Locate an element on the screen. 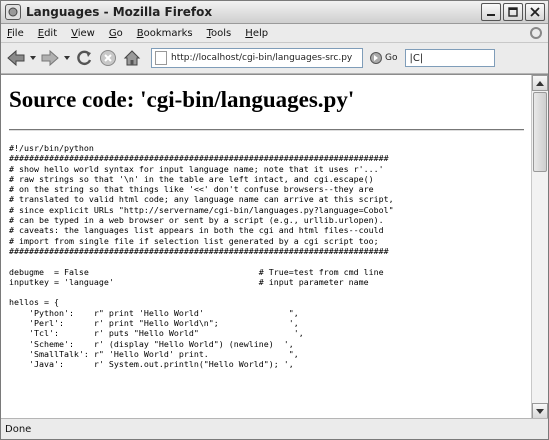 Image resolution: width=549 pixels, height=440 pixels. go-button: Go is located at coordinates (383, 58).